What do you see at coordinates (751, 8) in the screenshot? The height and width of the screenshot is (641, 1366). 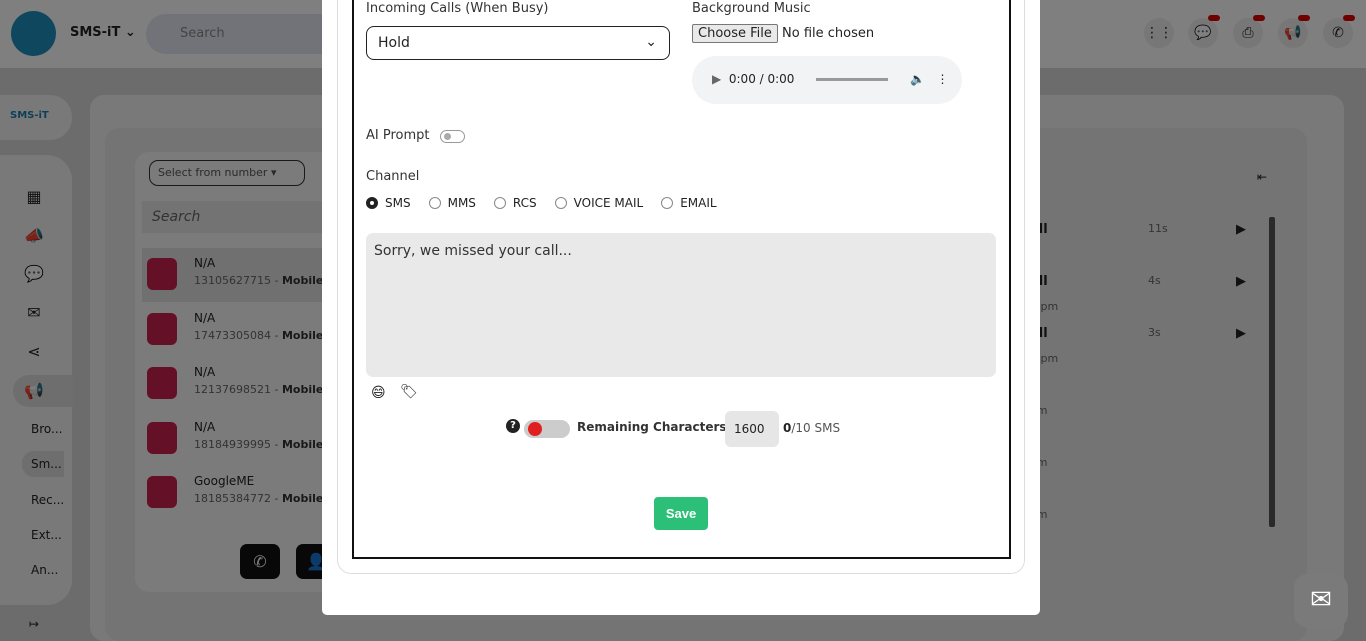 I see `background-music-label: Background Music` at bounding box center [751, 8].